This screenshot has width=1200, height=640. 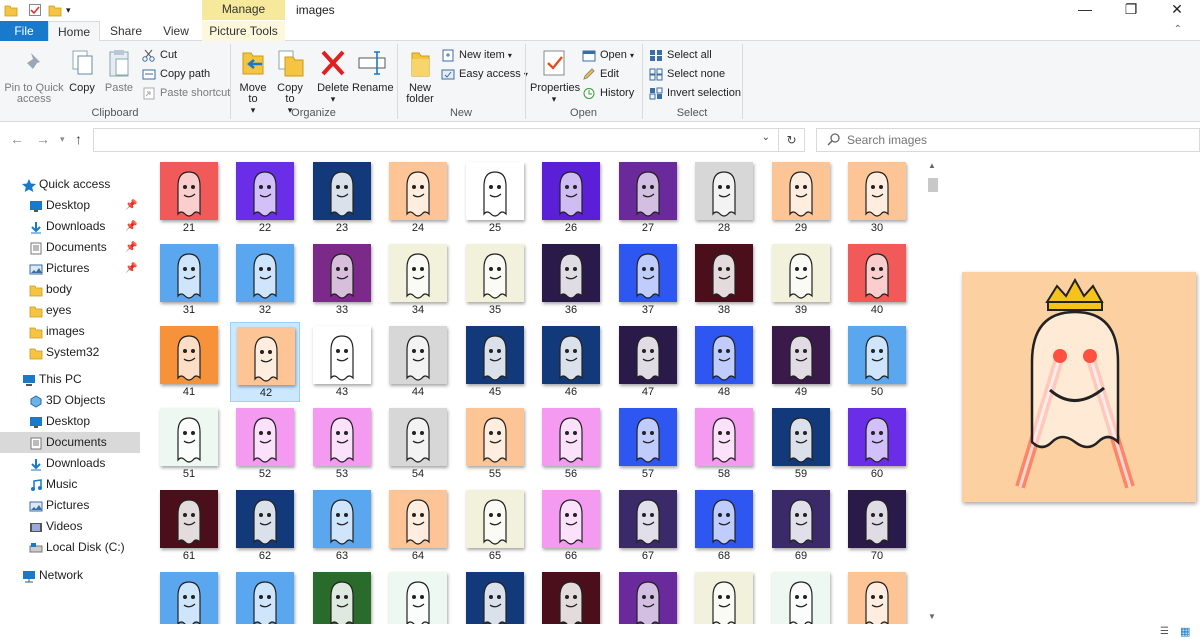 I want to click on nav-item-pc-downloads: Downloads, so click(x=70, y=463).